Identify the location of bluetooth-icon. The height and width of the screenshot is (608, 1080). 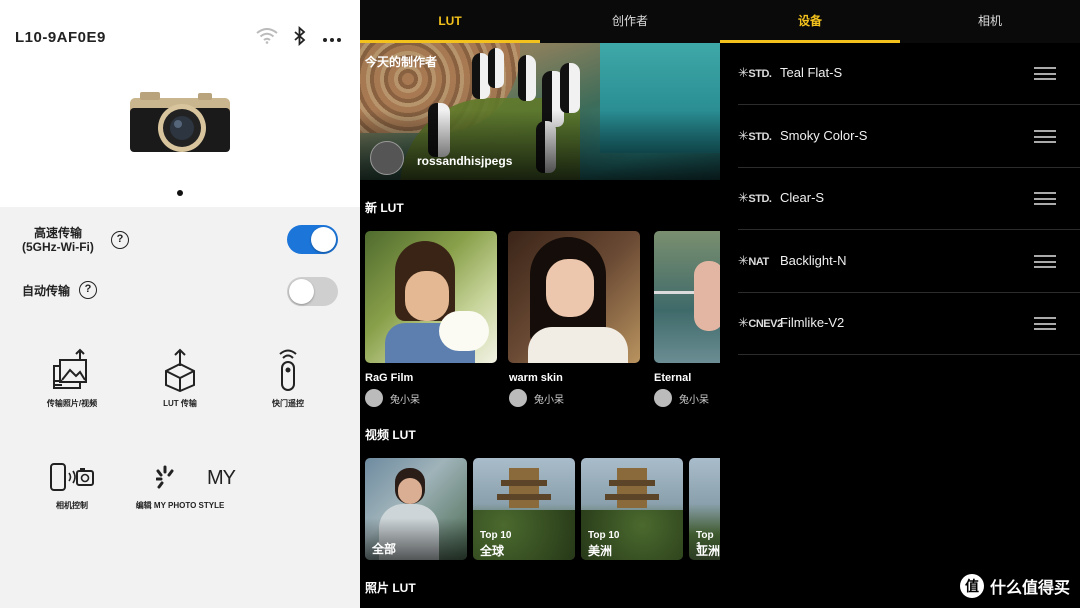
(300, 38).